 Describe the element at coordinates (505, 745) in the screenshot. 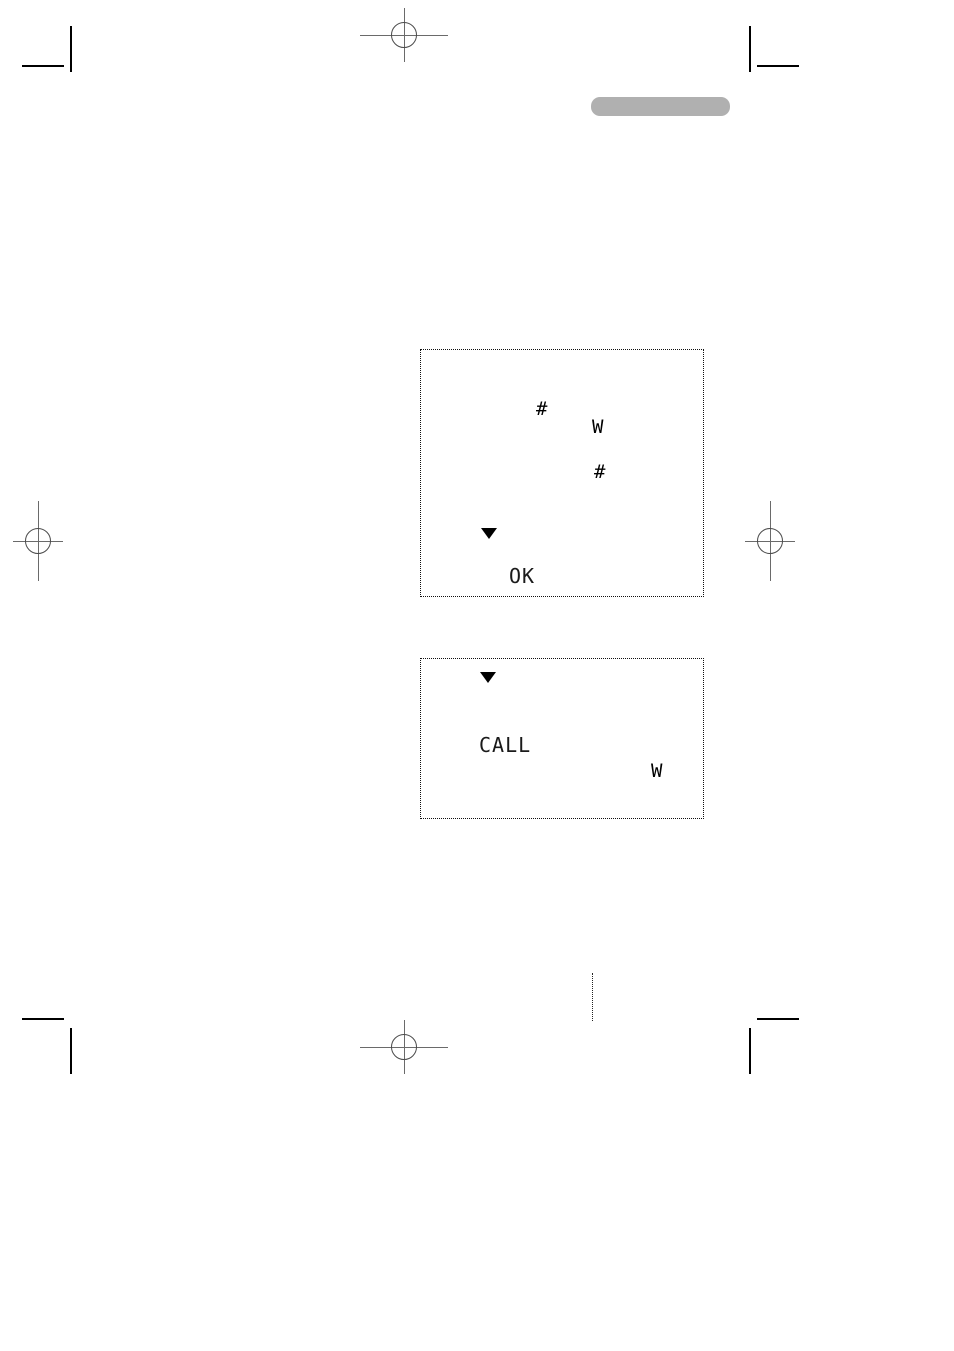

I see `call-label: CALL` at that location.